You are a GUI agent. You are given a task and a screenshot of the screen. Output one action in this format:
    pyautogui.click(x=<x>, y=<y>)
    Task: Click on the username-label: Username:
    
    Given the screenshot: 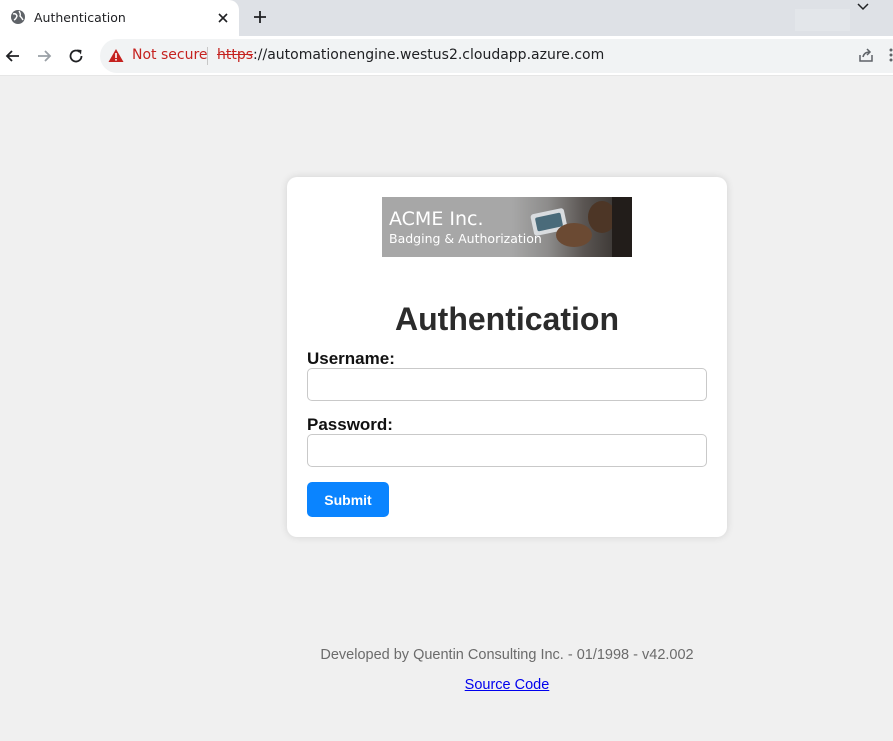 What is the action you would take?
    pyautogui.click(x=351, y=358)
    